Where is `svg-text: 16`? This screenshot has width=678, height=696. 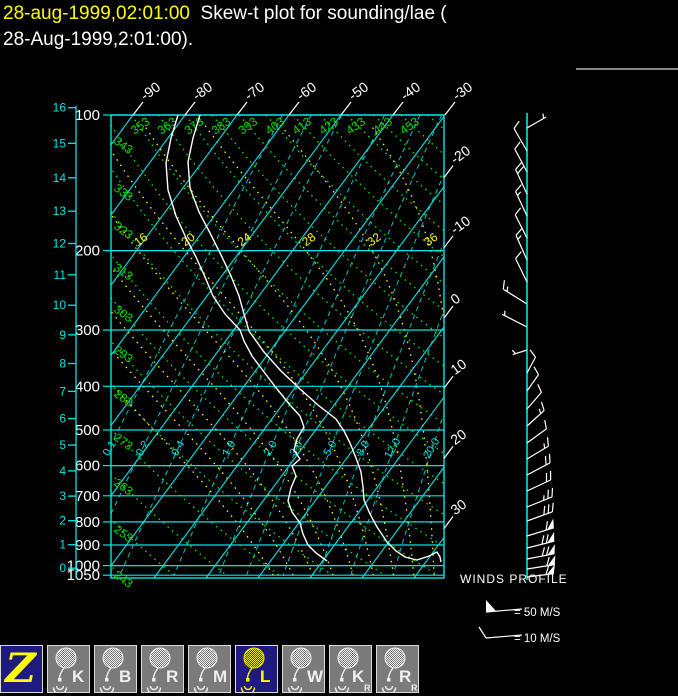 svg-text: 16 is located at coordinates (60, 108).